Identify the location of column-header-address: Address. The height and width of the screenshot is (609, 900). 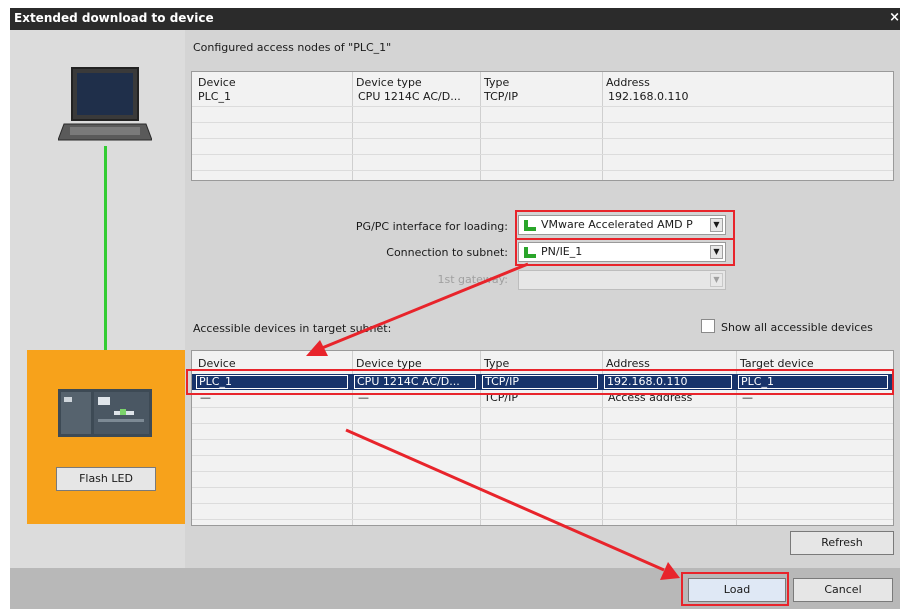
(628, 82).